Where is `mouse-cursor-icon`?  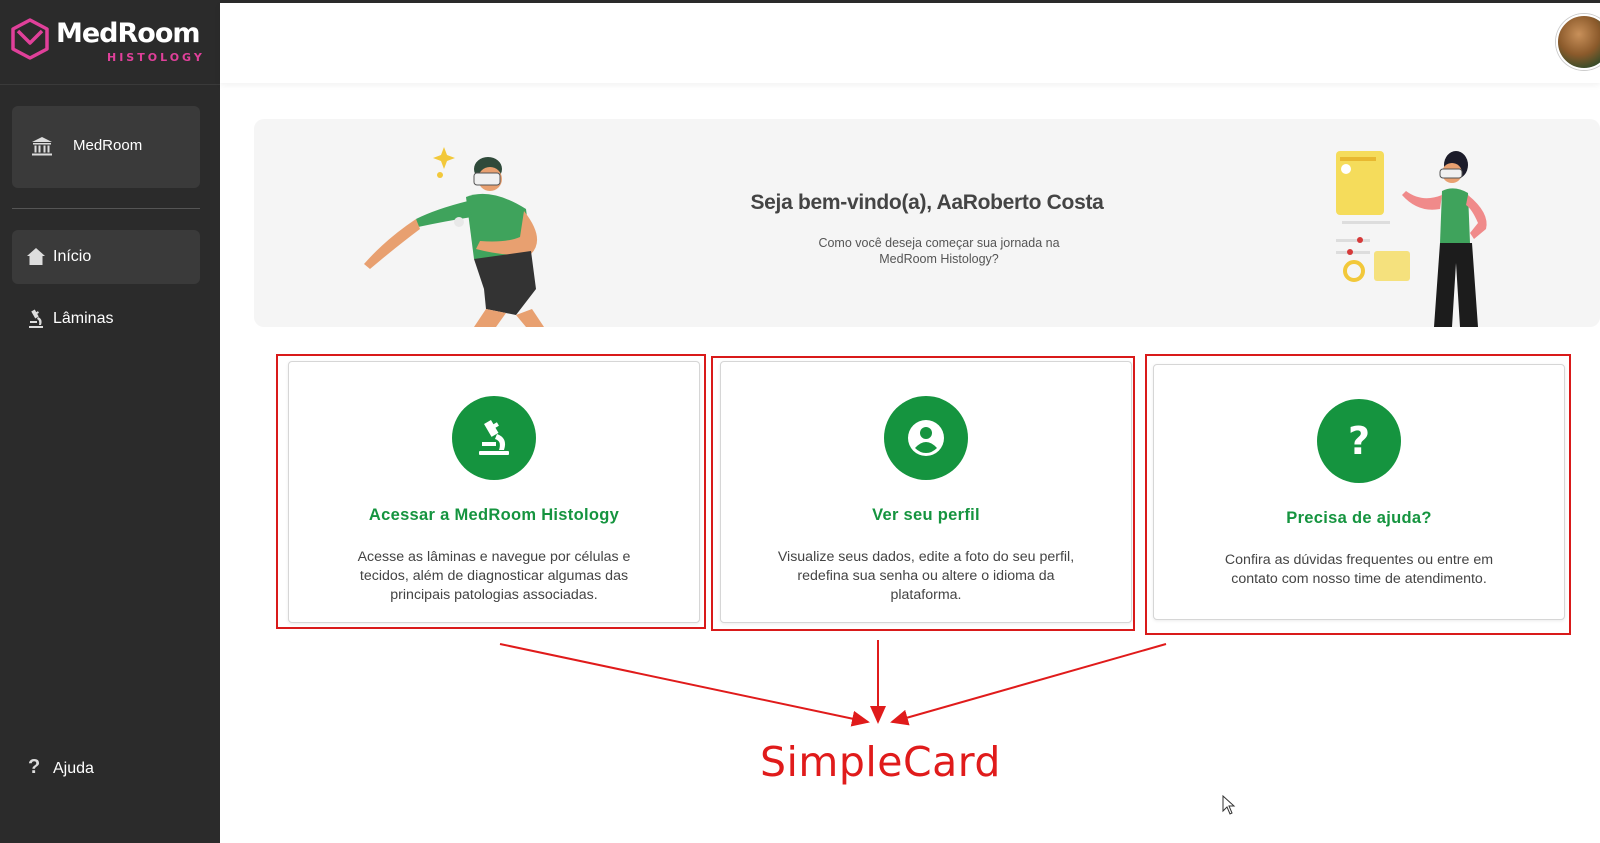 mouse-cursor-icon is located at coordinates (1229, 805).